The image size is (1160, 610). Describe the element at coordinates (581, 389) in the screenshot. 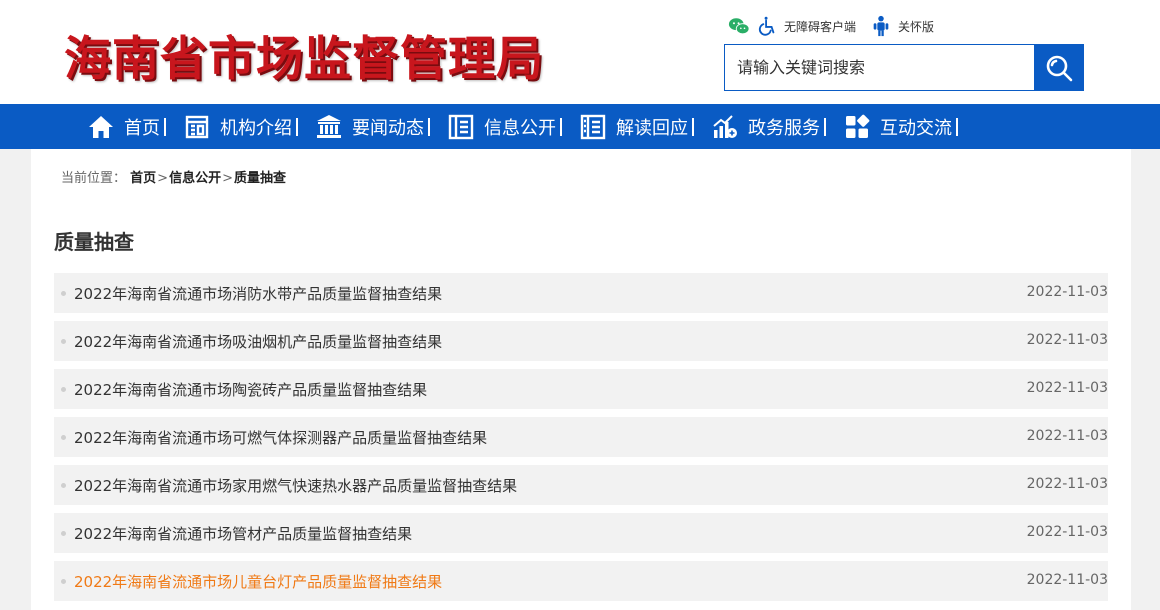

I see `list-item: 2022年海南省流通市场陶瓷砖产品质量监督抽查结果 2022-11-03` at that location.